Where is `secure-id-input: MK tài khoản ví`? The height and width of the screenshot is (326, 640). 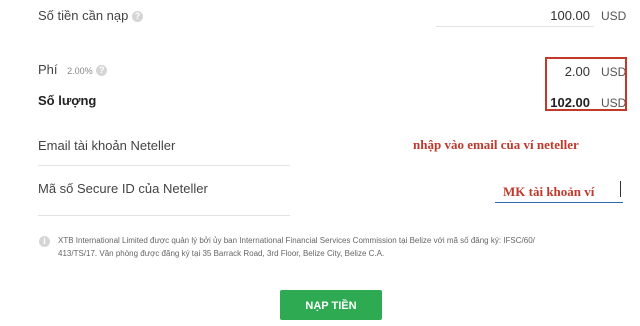 secure-id-input: MK tài khoản ví is located at coordinates (559, 191).